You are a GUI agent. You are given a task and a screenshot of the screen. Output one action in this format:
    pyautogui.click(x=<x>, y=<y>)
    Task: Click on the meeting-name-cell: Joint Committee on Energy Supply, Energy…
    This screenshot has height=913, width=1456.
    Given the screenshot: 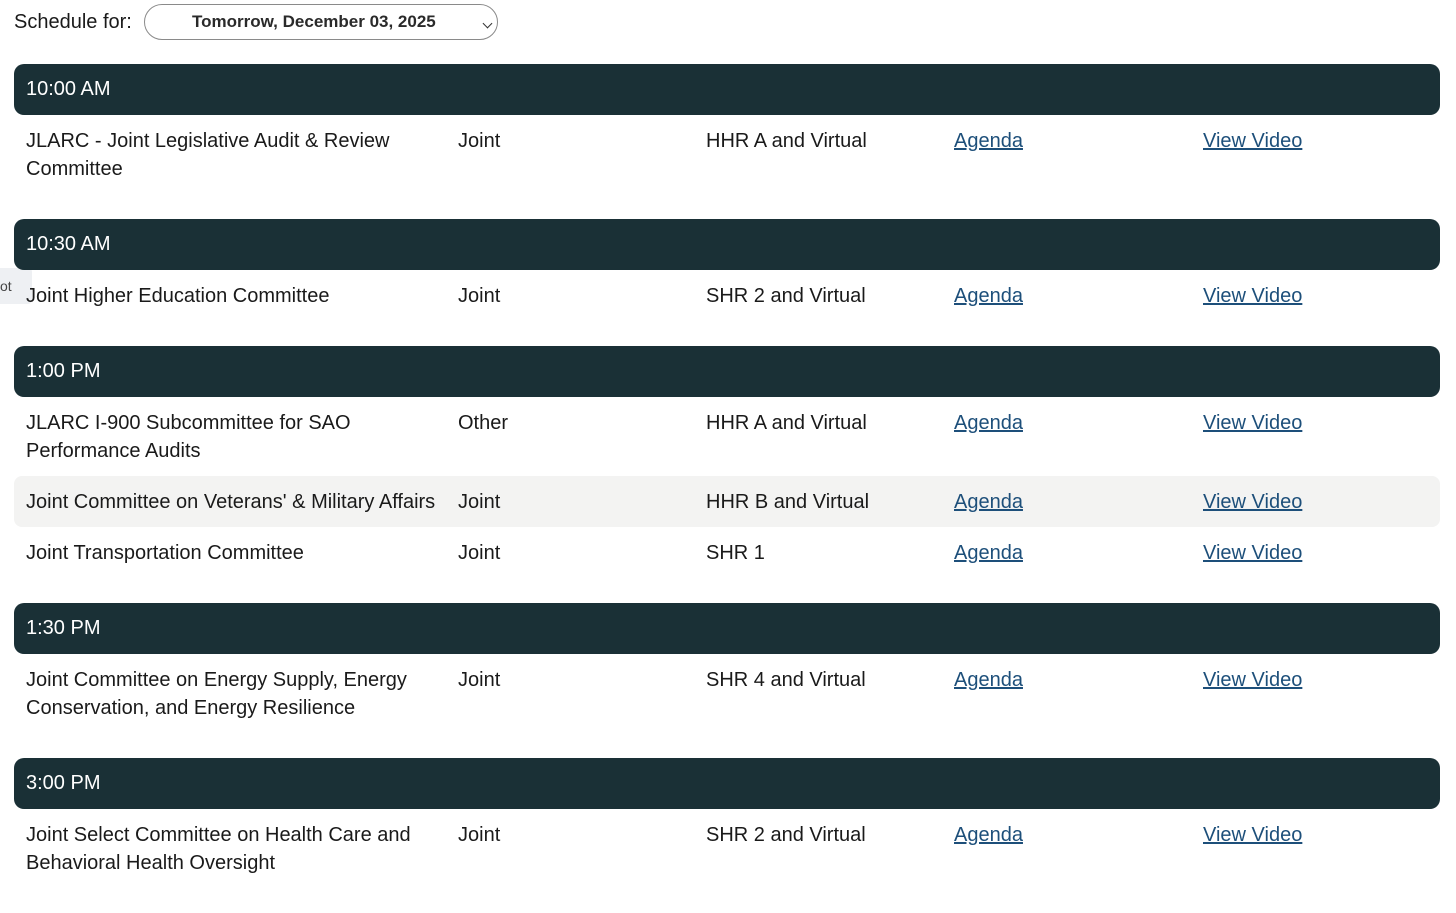 What is the action you would take?
    pyautogui.click(x=242, y=694)
    